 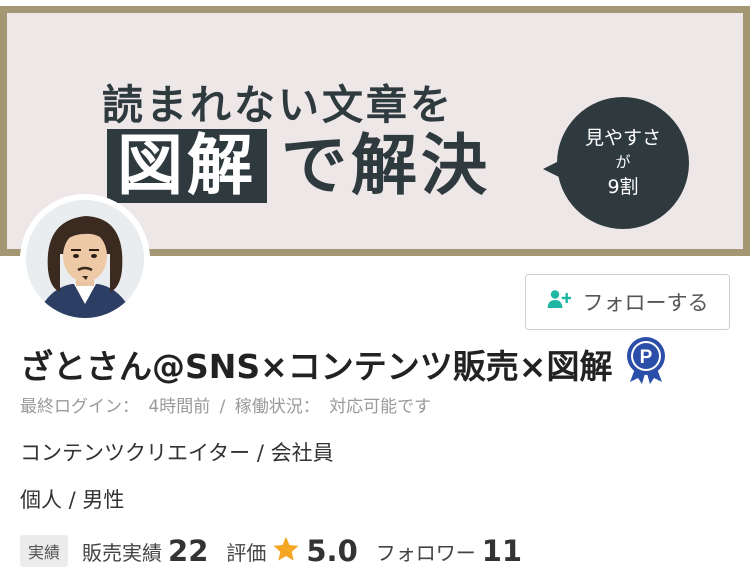 I want to click on banner-subheadline: 図解 で解決, so click(x=299, y=165).